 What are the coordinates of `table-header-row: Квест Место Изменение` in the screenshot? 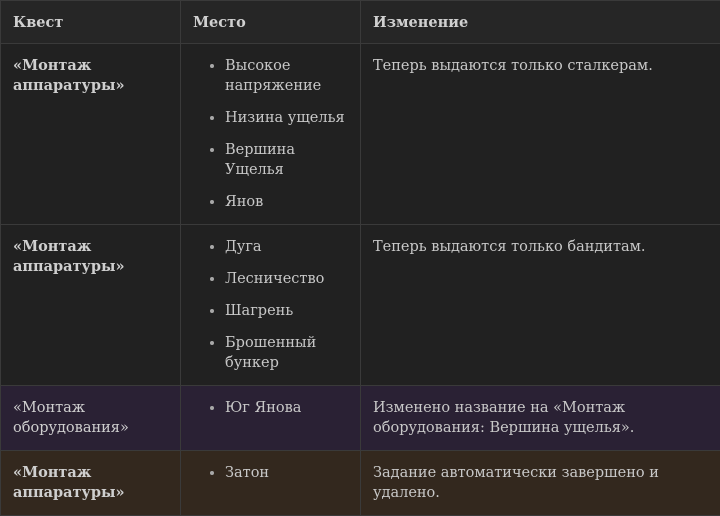 It's located at (360, 22).